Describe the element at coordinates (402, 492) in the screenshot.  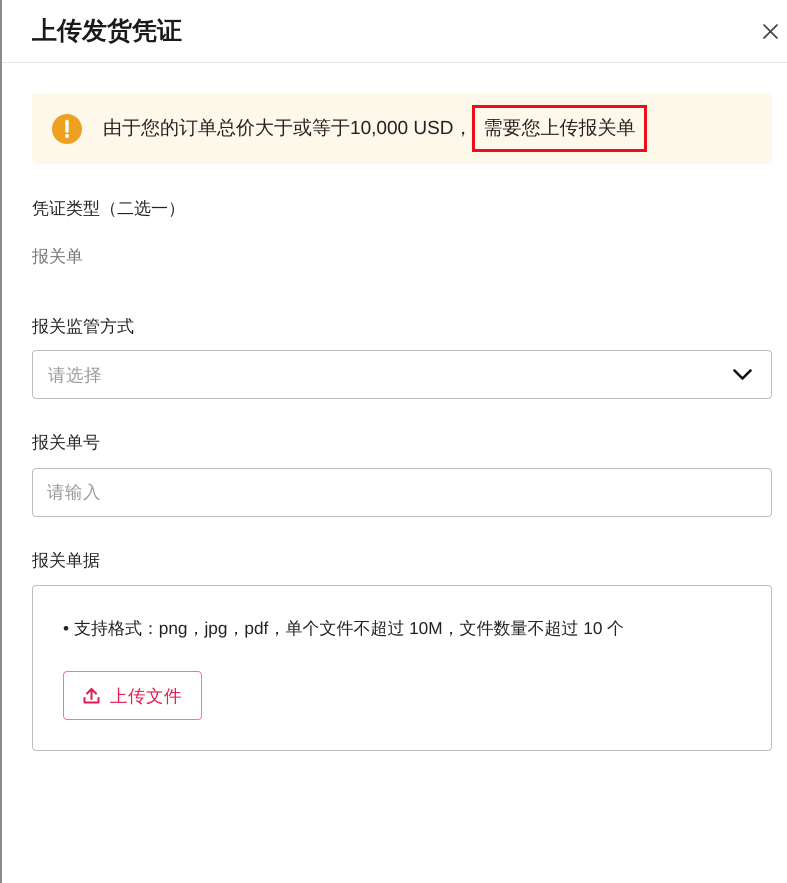
I see `input-field: 请输入` at that location.